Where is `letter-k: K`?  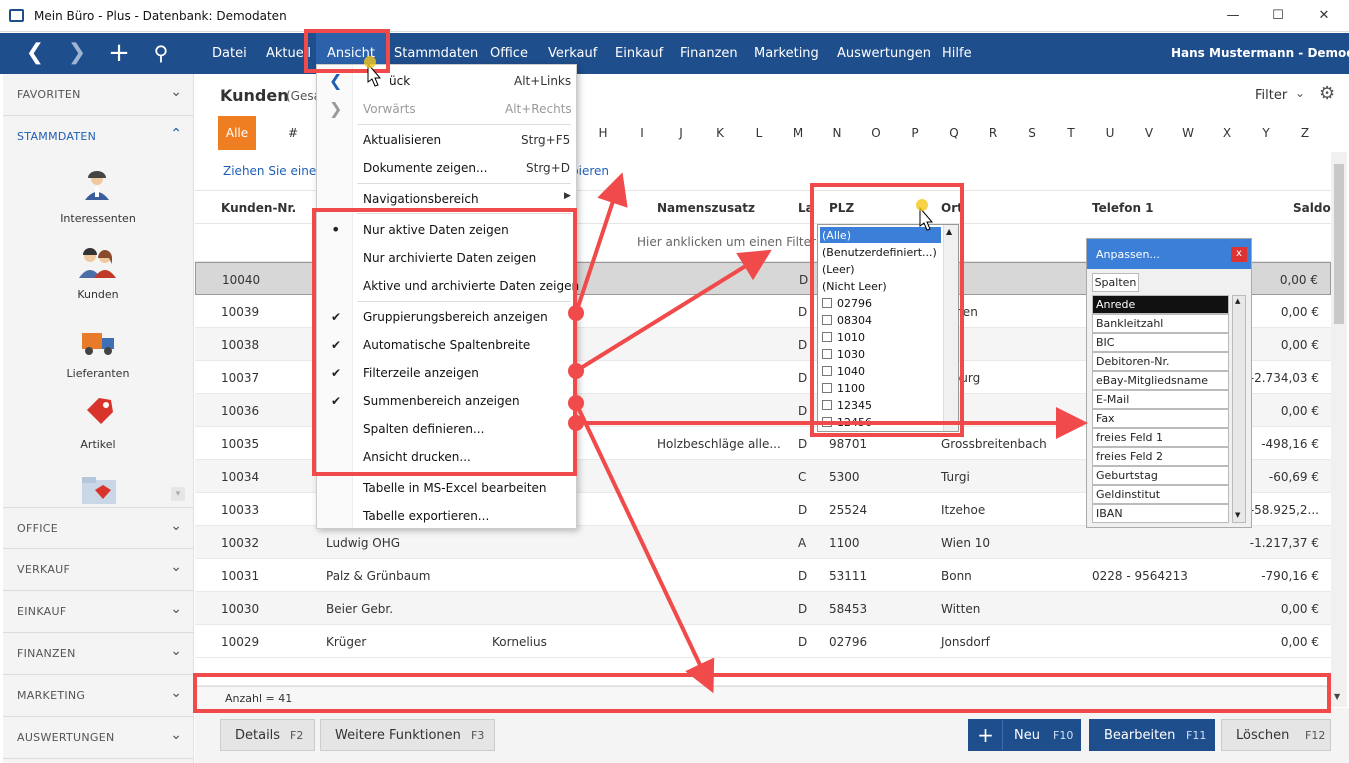 letter-k: K is located at coordinates (720, 133).